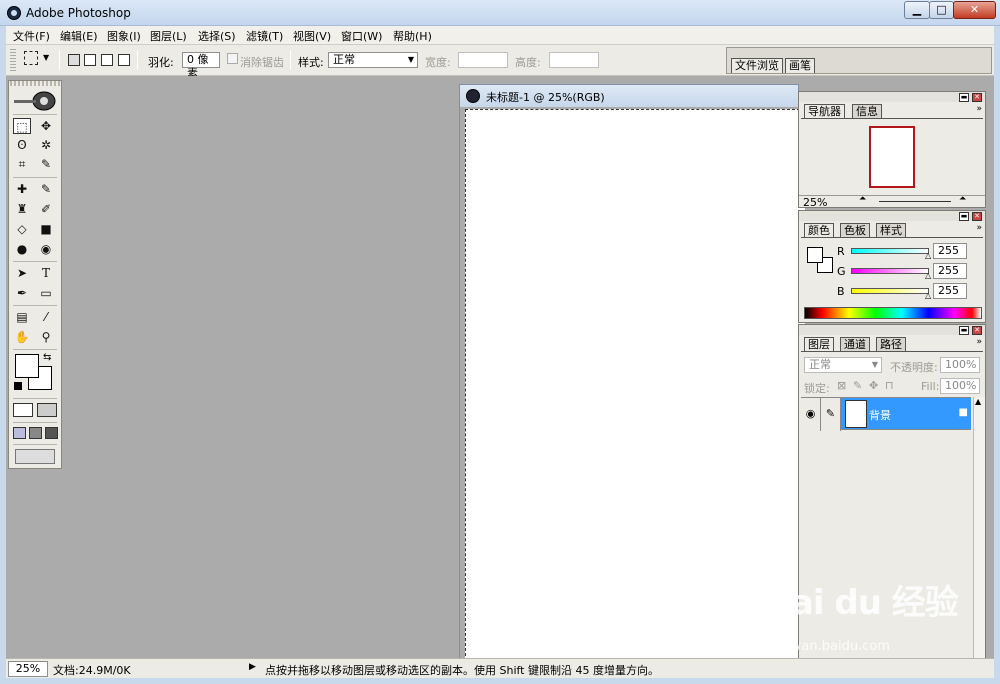  What do you see at coordinates (124, 60) in the screenshot?
I see `intersect-selection-icon` at bounding box center [124, 60].